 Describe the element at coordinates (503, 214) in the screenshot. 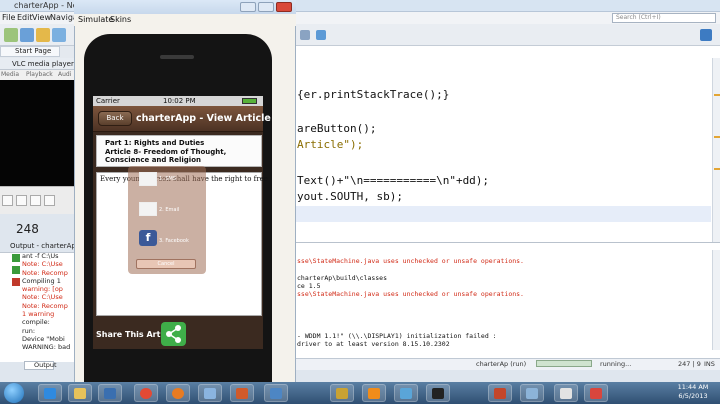

I see `current-line-highlight` at that location.